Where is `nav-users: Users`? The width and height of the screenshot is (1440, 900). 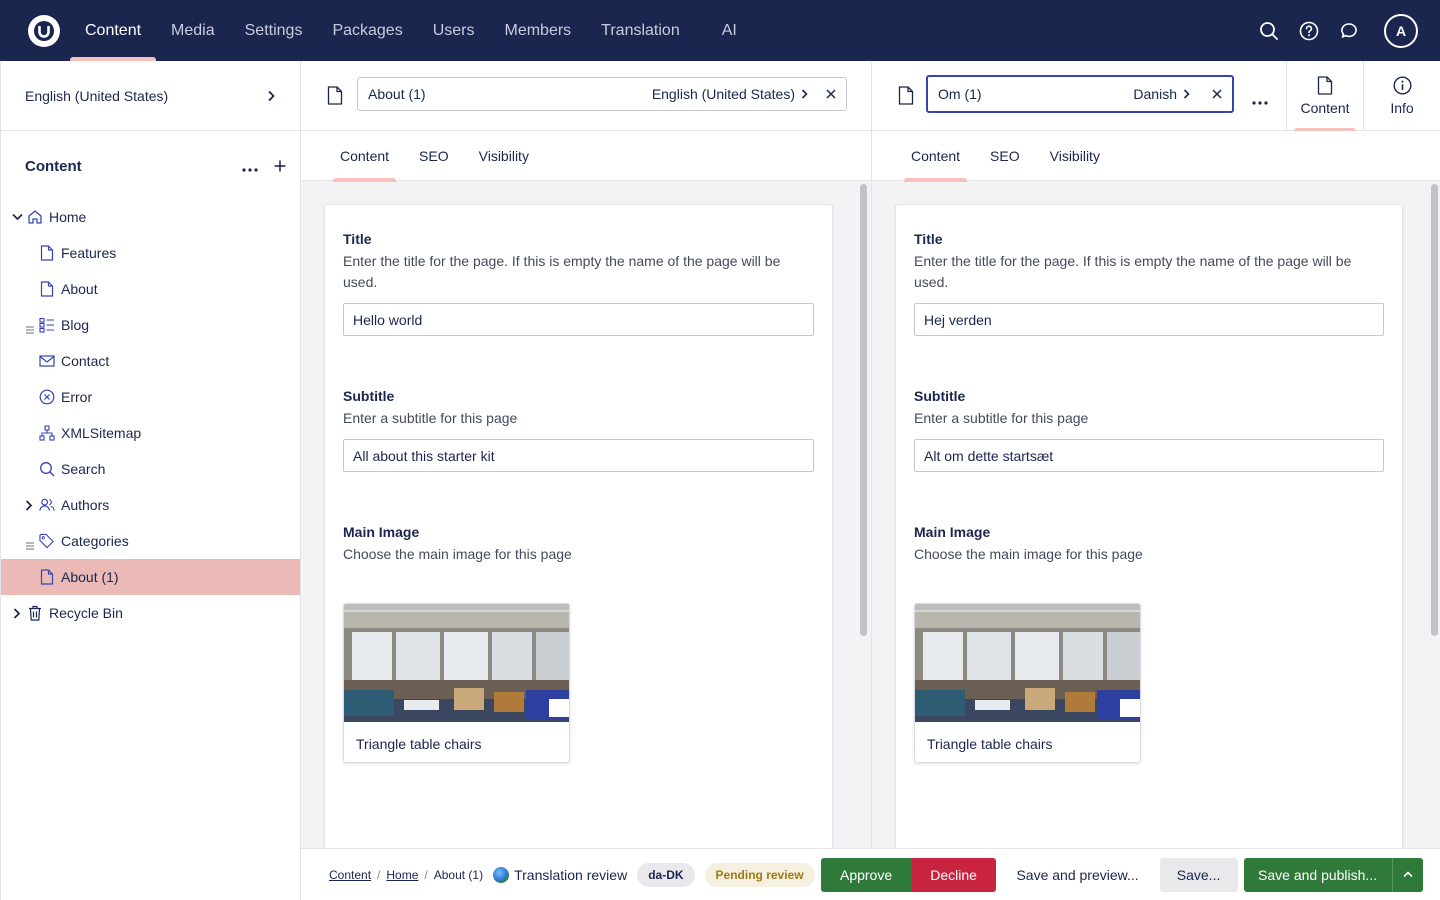 nav-users: Users is located at coordinates (454, 30).